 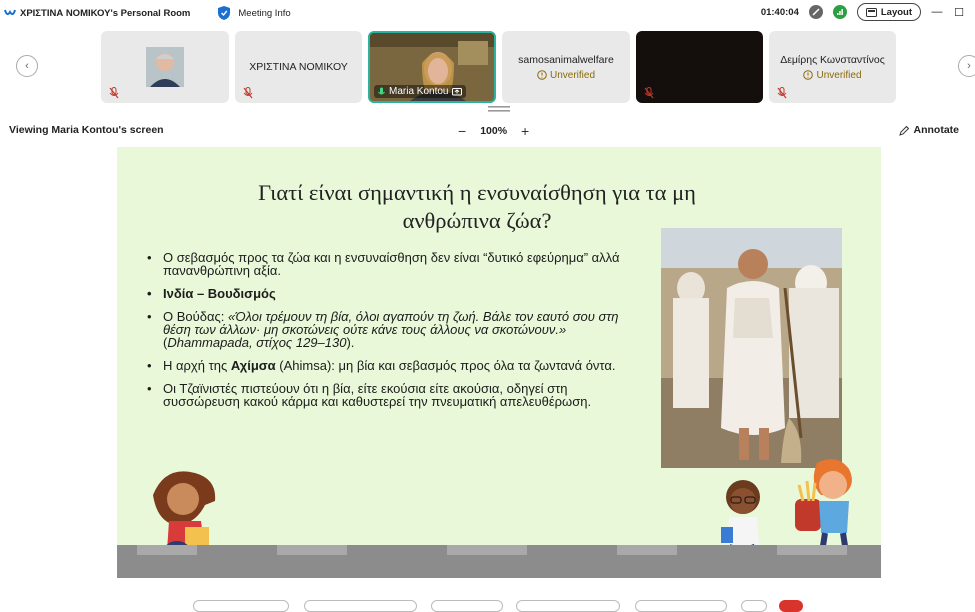 I want to click on annotate-button: Annotate, so click(x=929, y=130).